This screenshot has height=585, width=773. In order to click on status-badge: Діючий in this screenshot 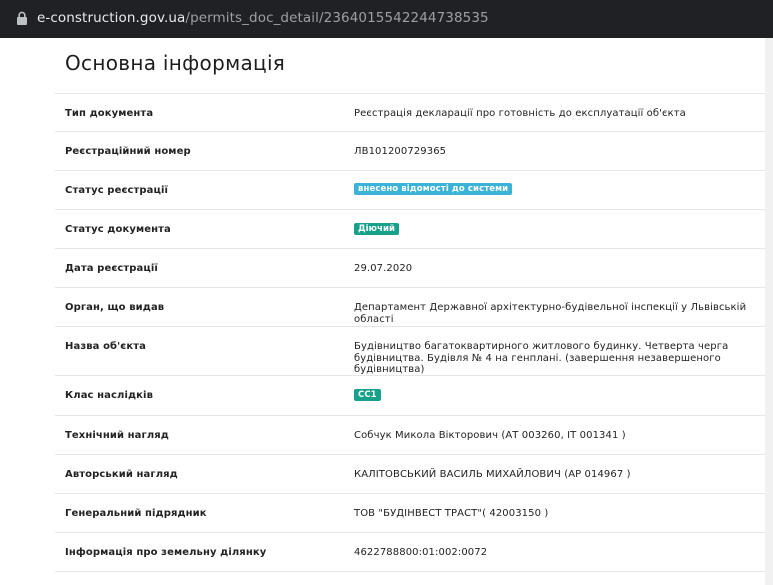, I will do `click(377, 229)`.